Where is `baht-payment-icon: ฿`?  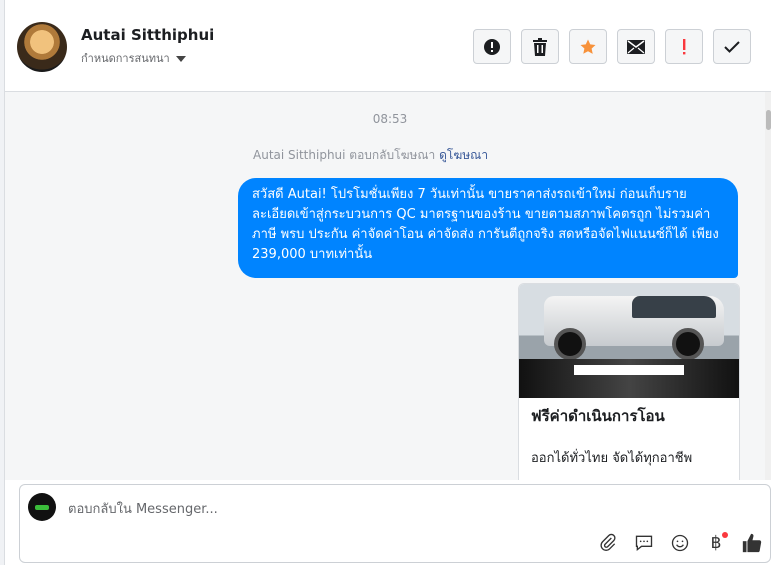 baht-payment-icon: ฿ is located at coordinates (716, 543).